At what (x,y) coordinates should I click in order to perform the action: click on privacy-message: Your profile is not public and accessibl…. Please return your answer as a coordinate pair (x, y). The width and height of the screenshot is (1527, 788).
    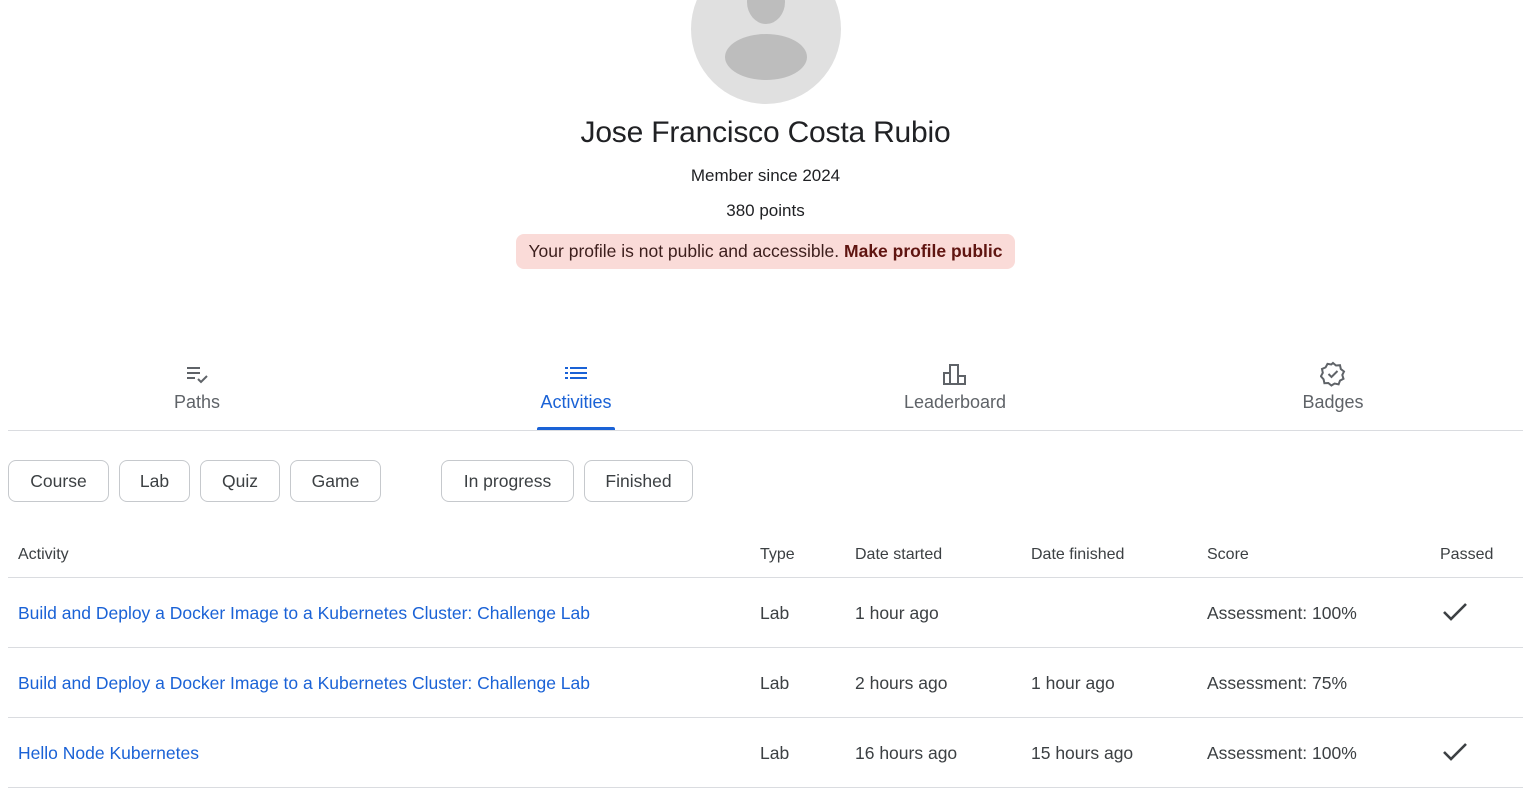
    Looking at the image, I should click on (684, 251).